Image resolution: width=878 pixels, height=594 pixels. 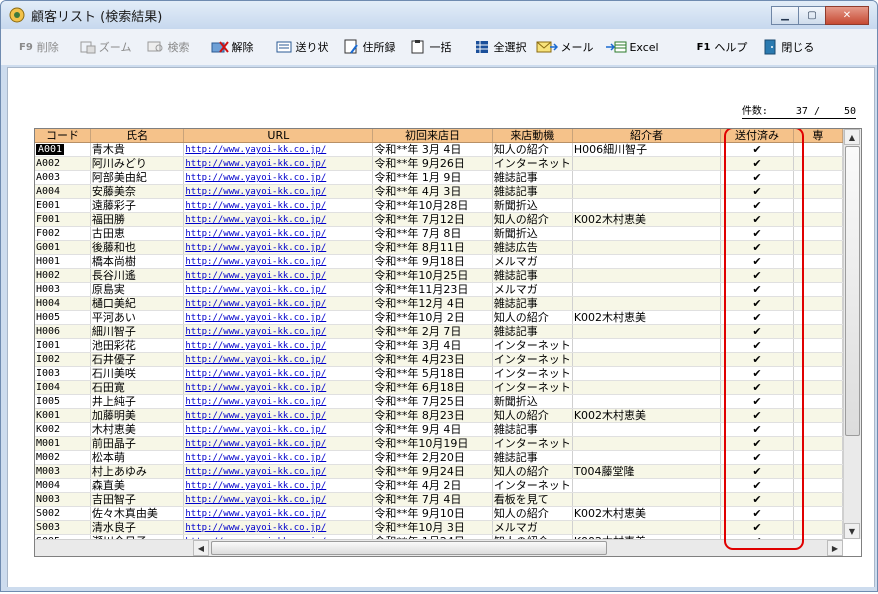 What do you see at coordinates (201, 548) in the screenshot?
I see `scroll-left-button: ◀` at bounding box center [201, 548].